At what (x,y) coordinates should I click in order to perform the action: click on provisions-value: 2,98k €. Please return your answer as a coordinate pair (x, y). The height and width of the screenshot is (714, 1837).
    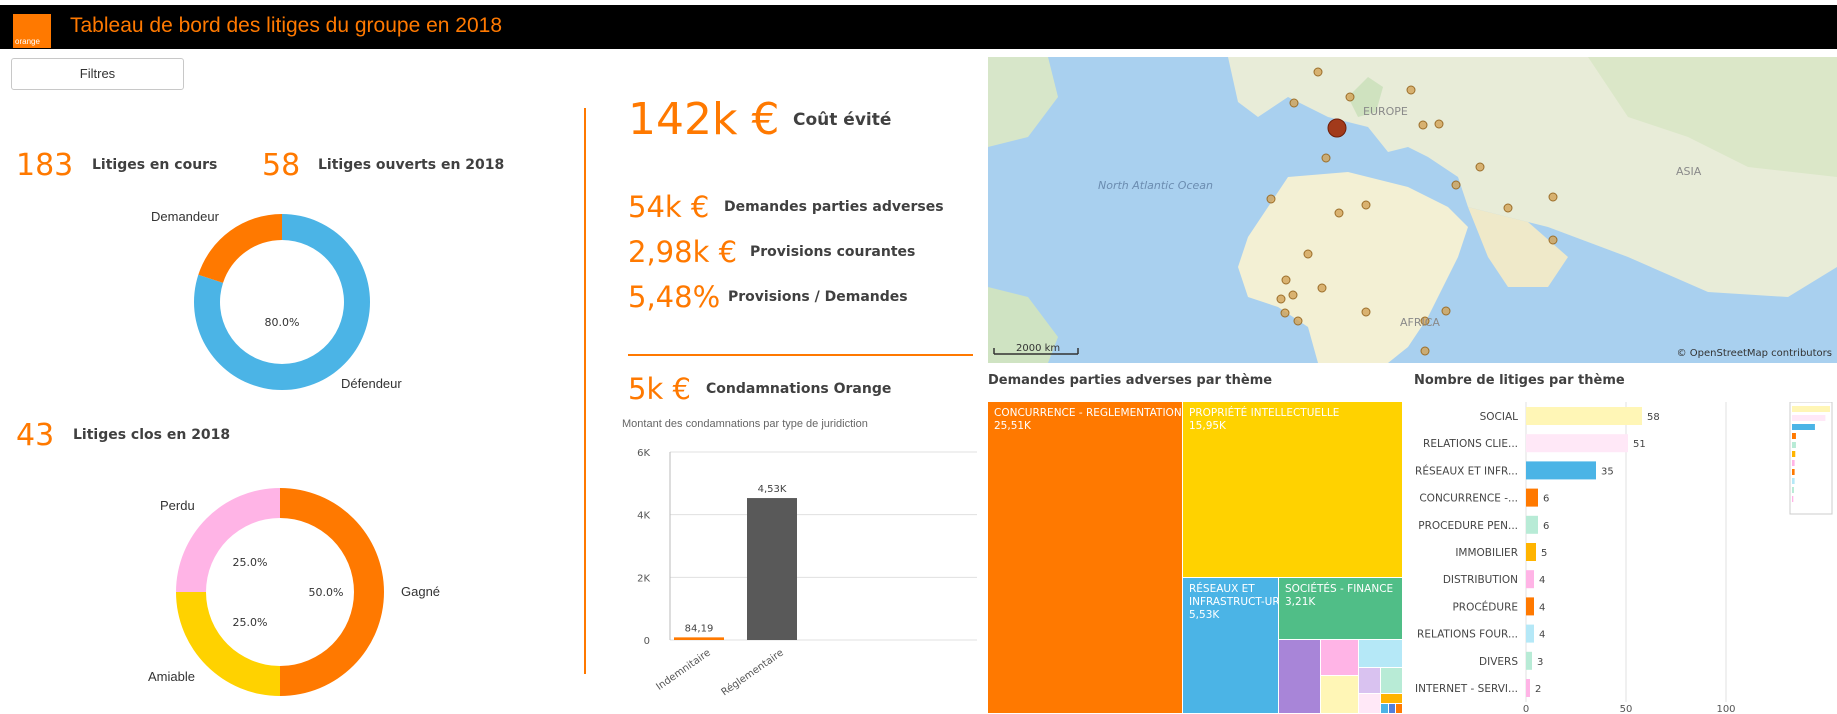
    Looking at the image, I should click on (683, 252).